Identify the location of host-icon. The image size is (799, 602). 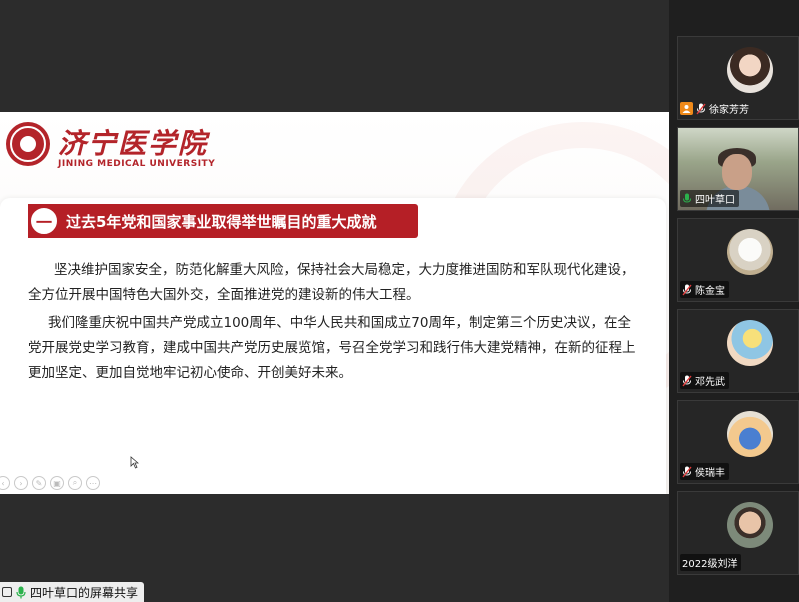
(686, 108).